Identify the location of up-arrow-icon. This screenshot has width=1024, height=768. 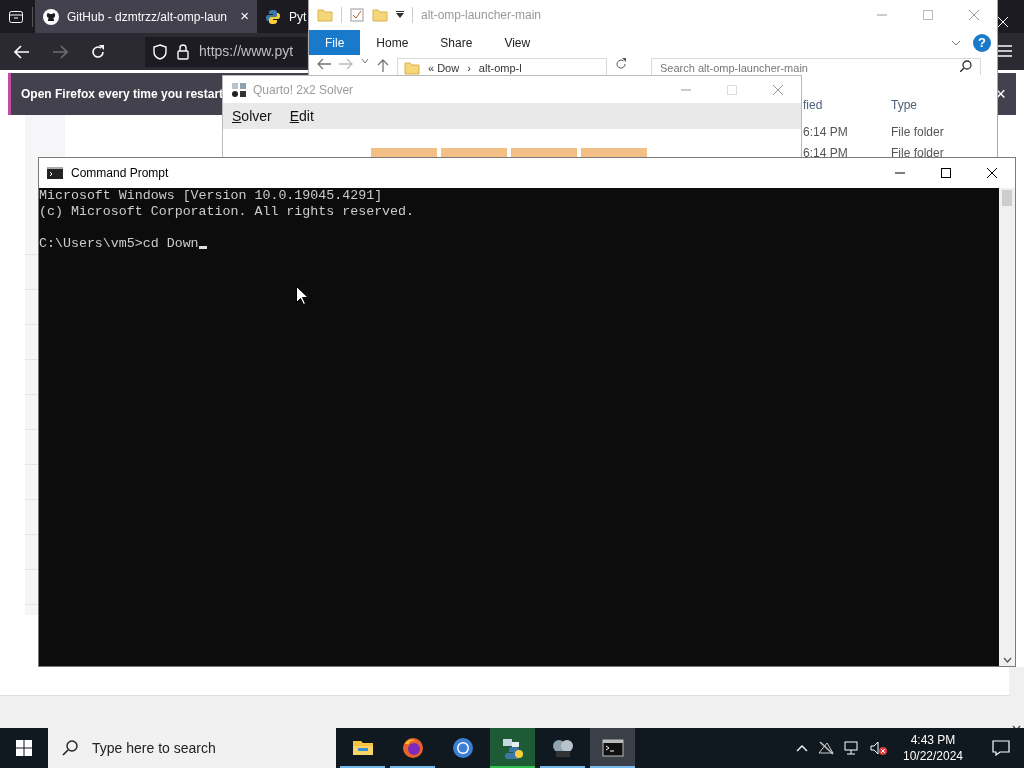
(383, 65).